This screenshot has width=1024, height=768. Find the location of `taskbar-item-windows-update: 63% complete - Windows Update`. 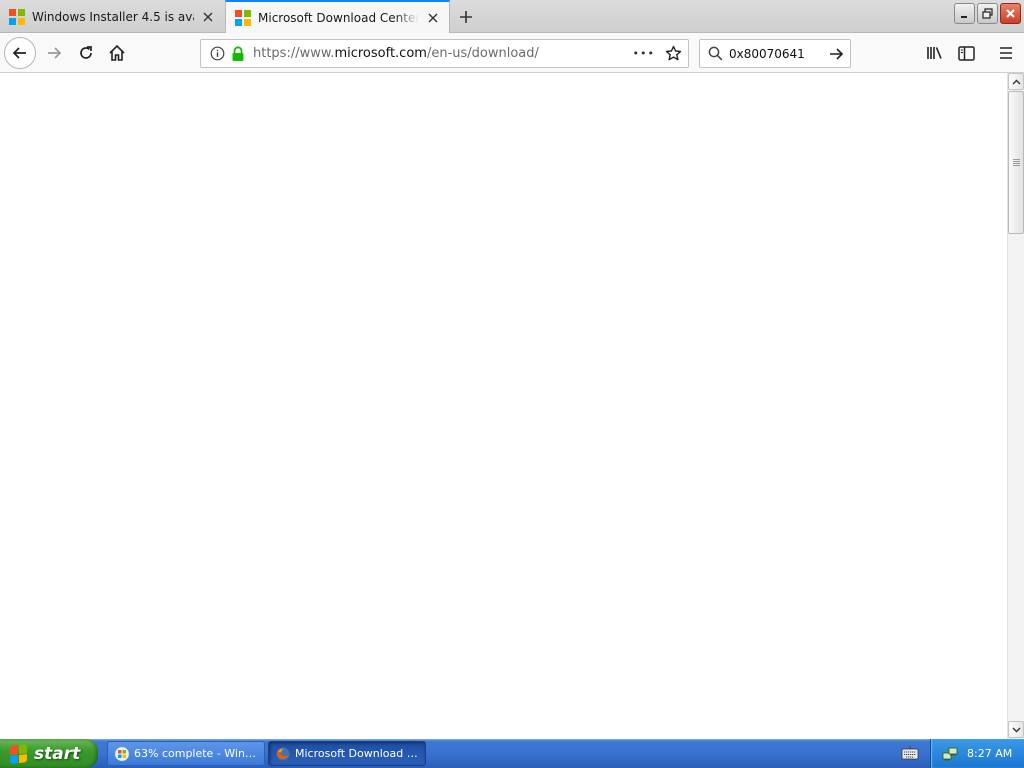

taskbar-item-windows-update: 63% complete - Windows Update is located at coordinates (186, 753).